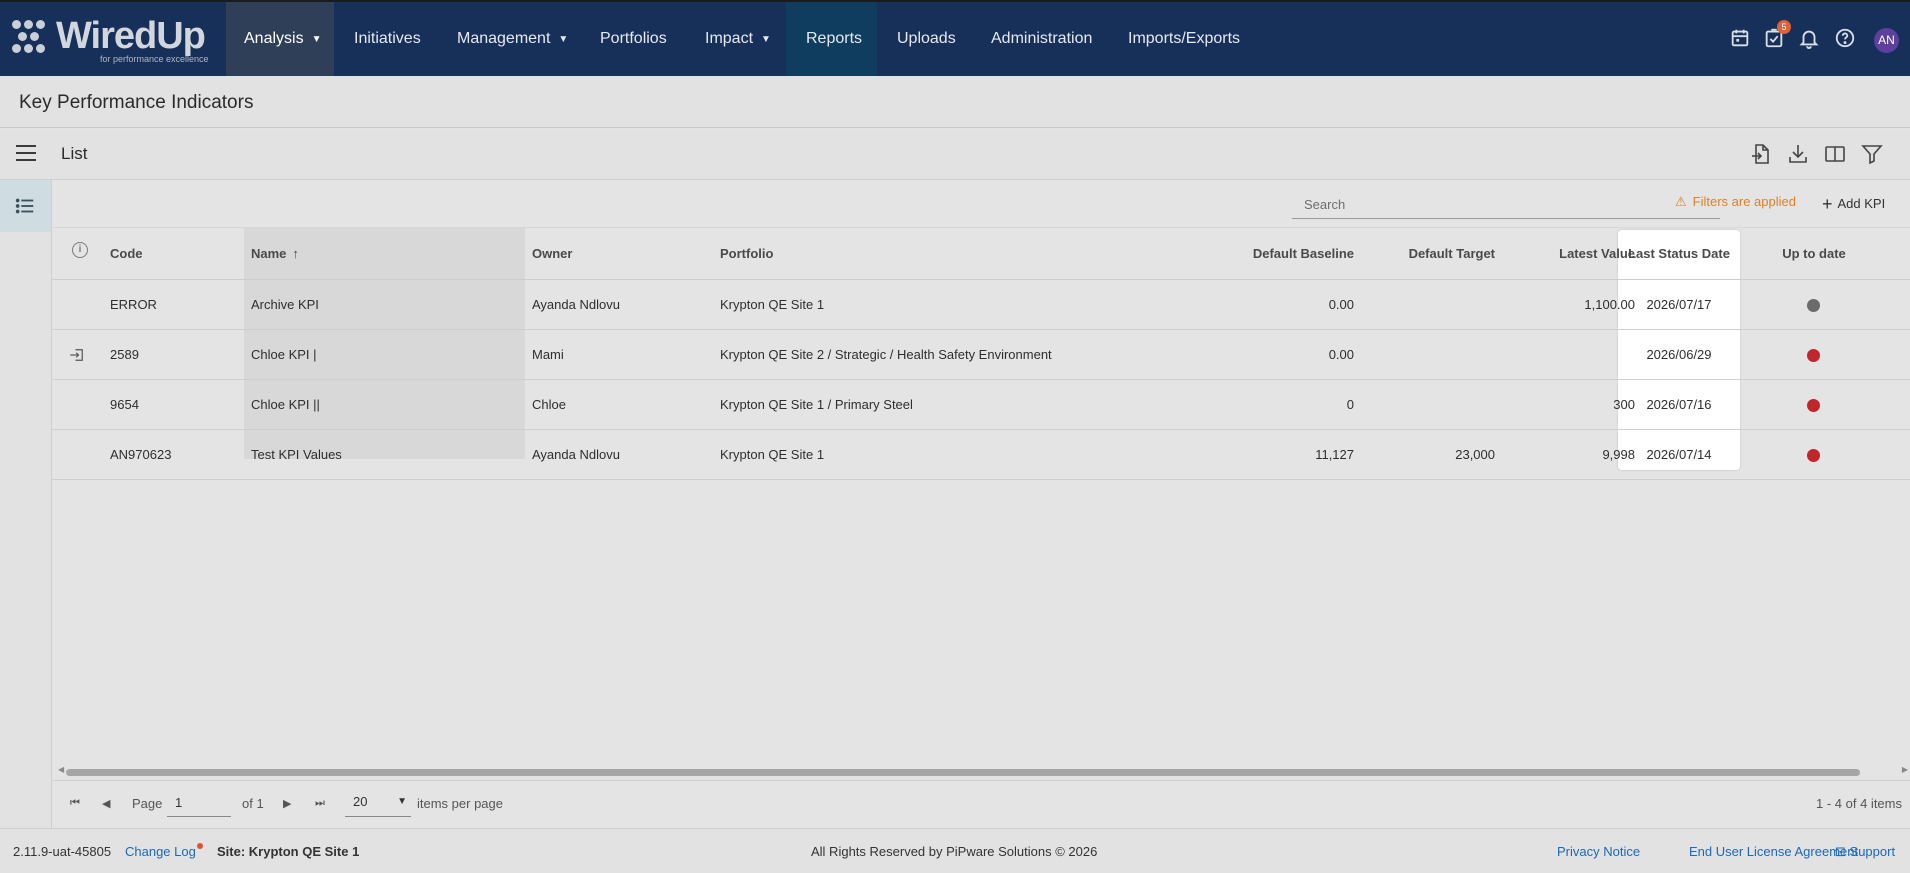 This screenshot has width=1910, height=873. I want to click on support-link: ⊡ Support, so click(1865, 852).